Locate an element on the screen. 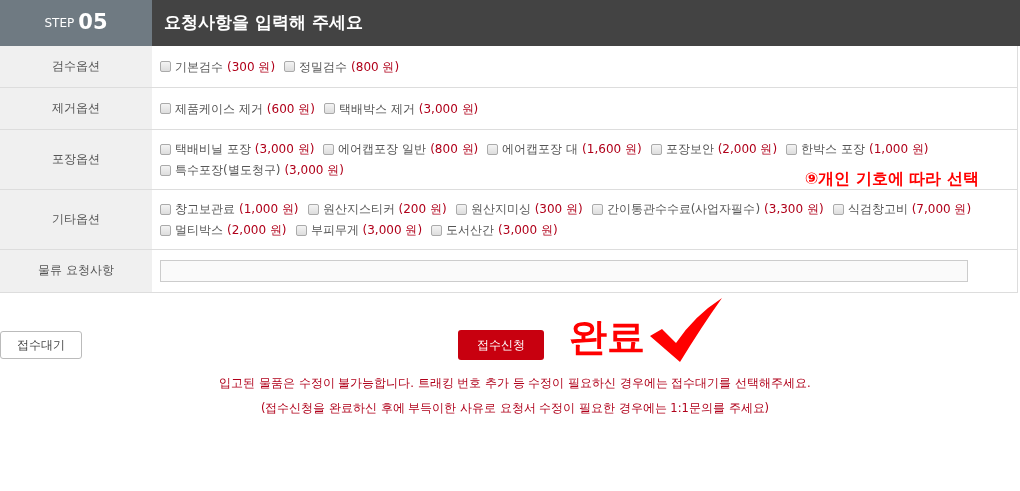  option-label: 특수포장(별도청구) is located at coordinates (228, 170).